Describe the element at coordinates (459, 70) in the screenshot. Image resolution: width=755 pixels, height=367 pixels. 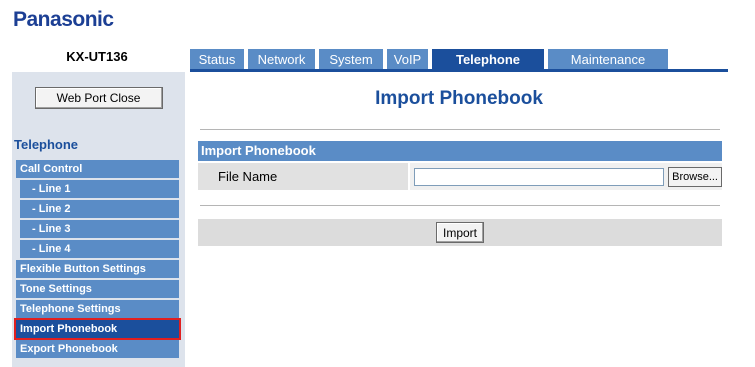
I see `tab-underline` at that location.